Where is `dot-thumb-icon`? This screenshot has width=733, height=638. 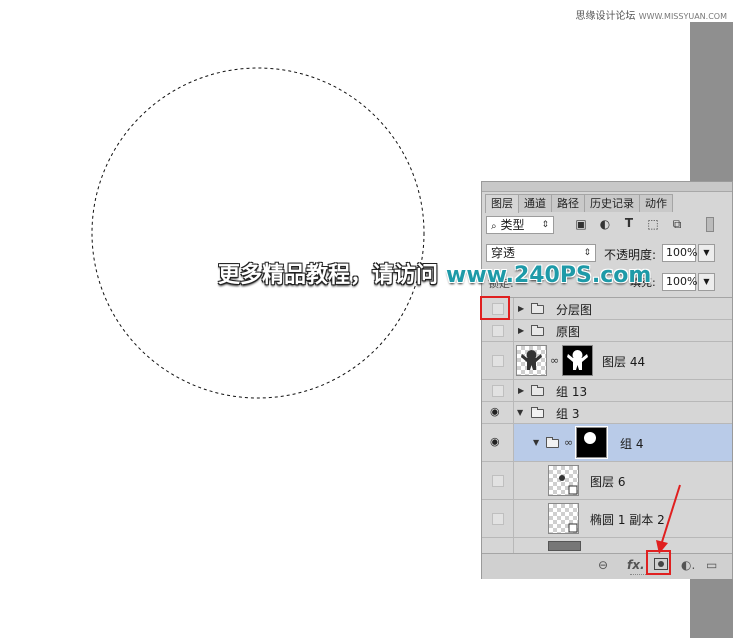
dot-thumb-icon is located at coordinates (568, 485).